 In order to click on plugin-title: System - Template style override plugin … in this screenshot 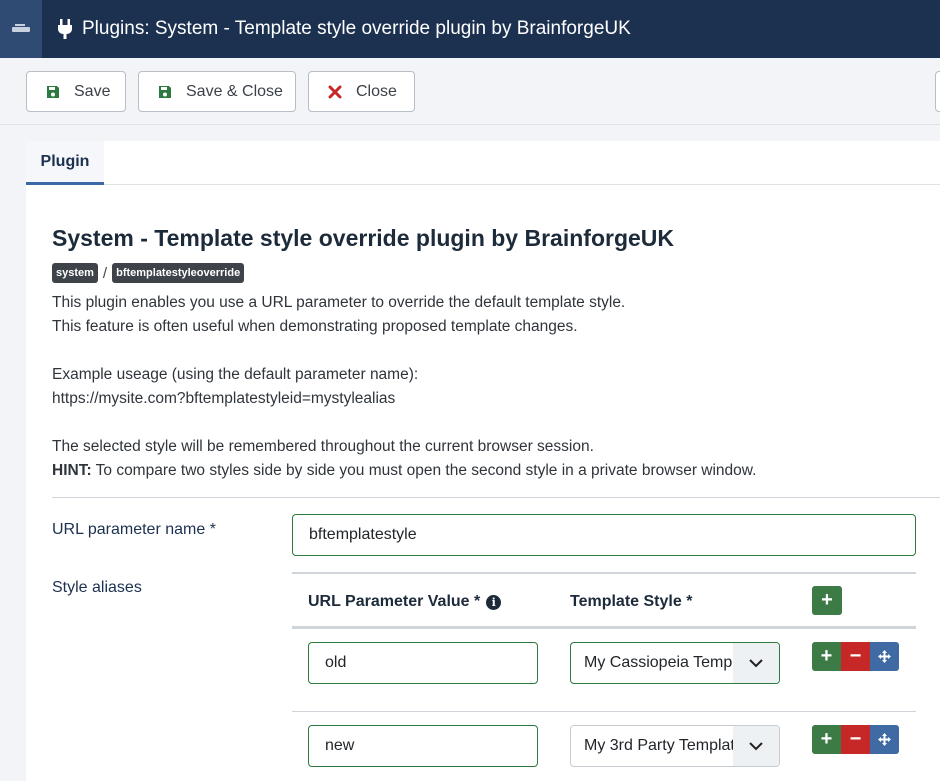, I will do `click(363, 238)`.